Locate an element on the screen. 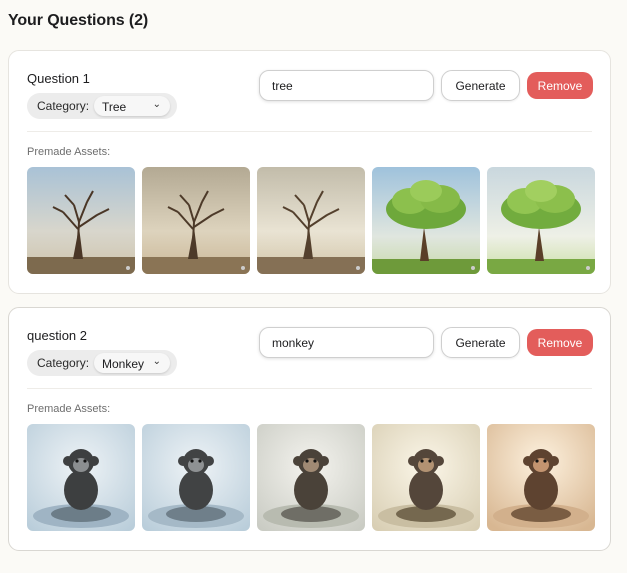  question-title: question 2 is located at coordinates (57, 335).